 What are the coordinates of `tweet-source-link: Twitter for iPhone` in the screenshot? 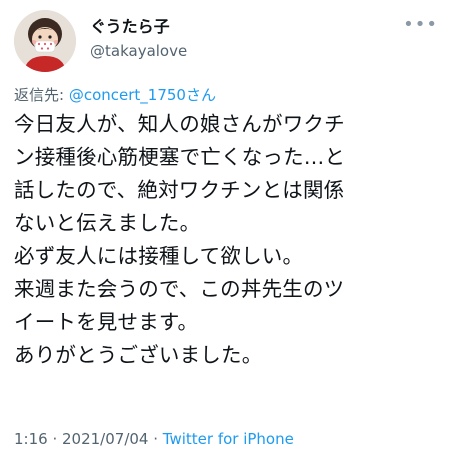 It's located at (228, 439).